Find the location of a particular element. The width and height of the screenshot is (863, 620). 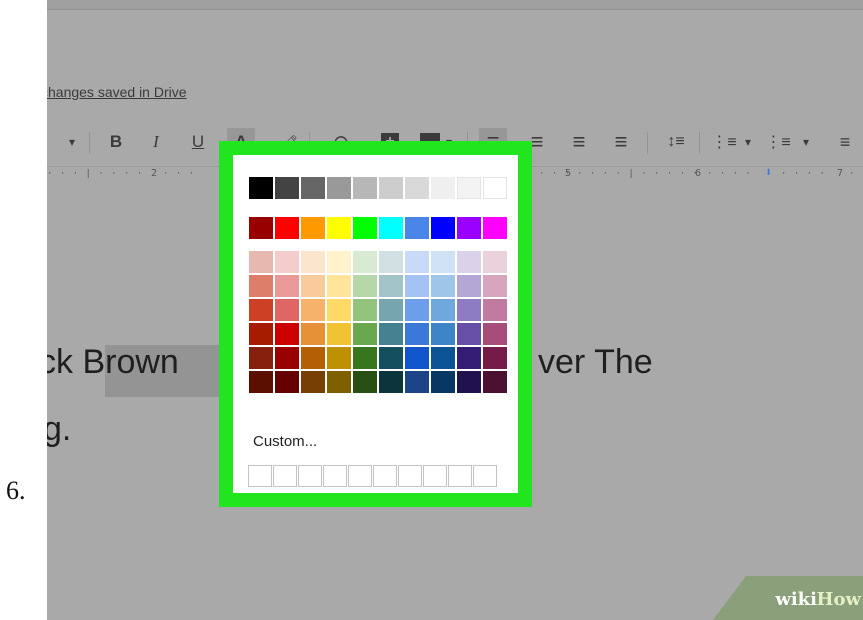

line-spacing-icon: ↕≡ is located at coordinates (676, 142).